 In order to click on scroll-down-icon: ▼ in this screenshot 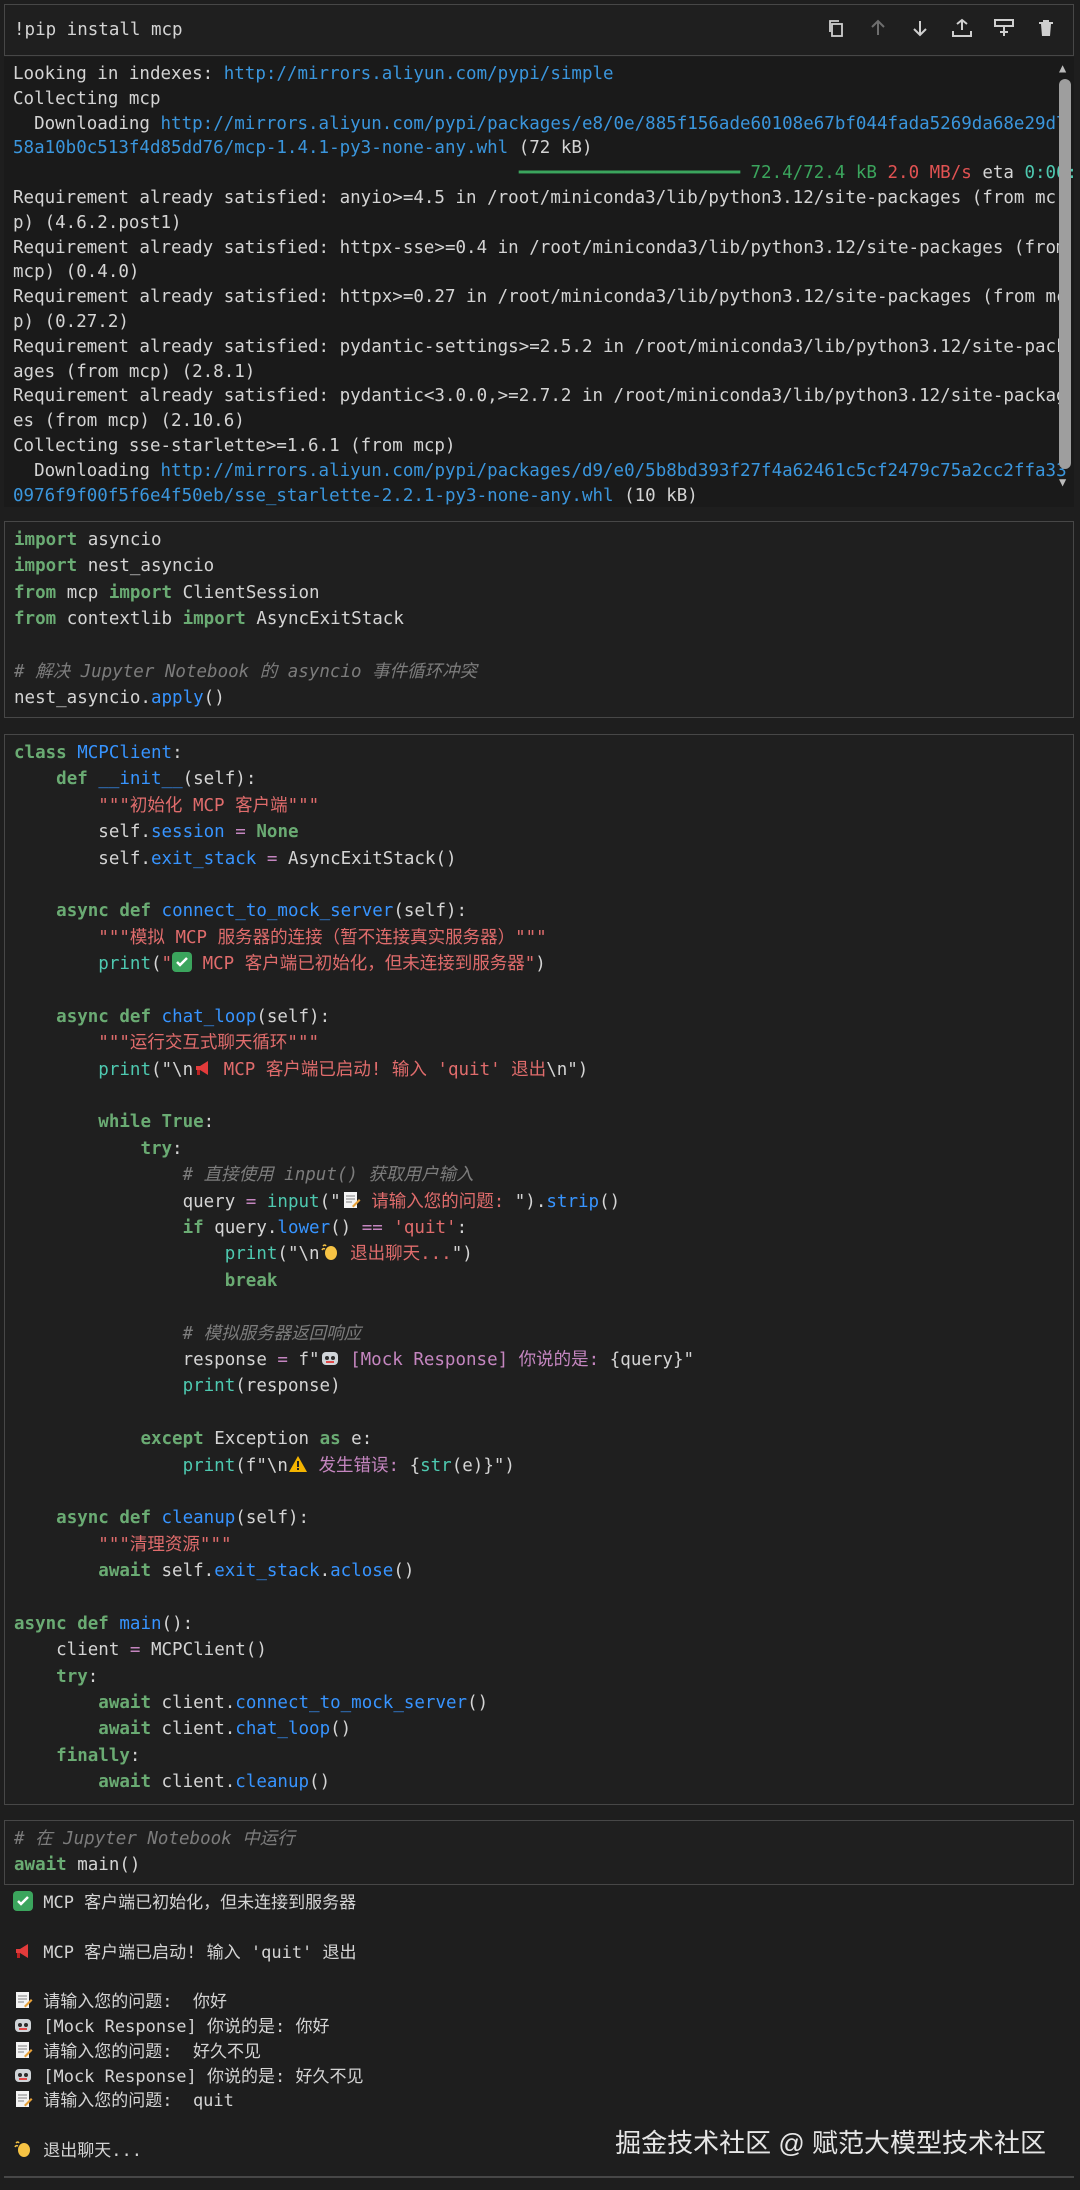, I will do `click(1062, 482)`.